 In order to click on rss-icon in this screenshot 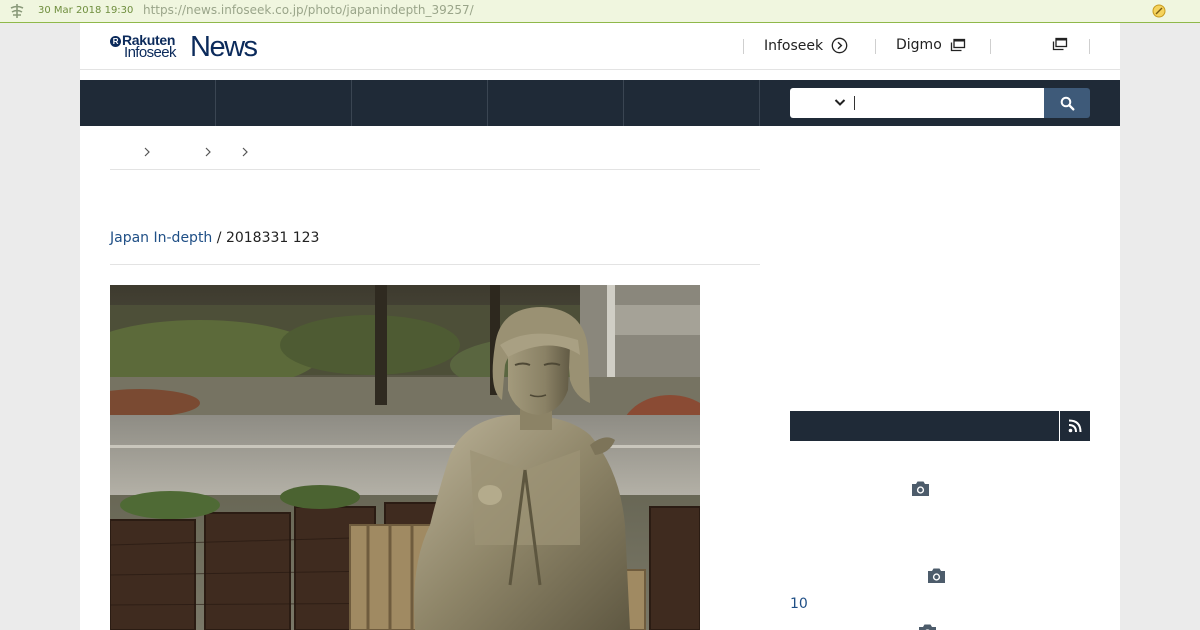, I will do `click(1075, 426)`.